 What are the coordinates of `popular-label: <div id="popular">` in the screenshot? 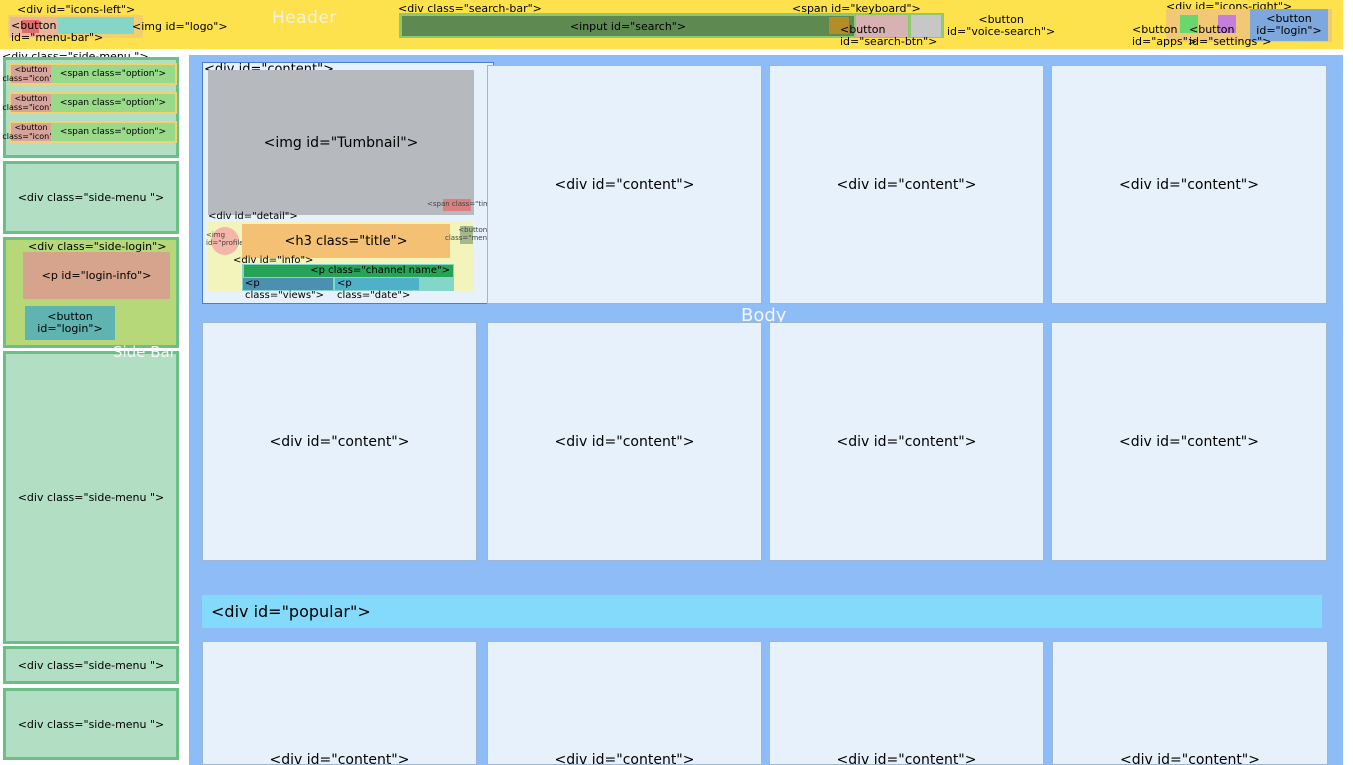 It's located at (291, 611).